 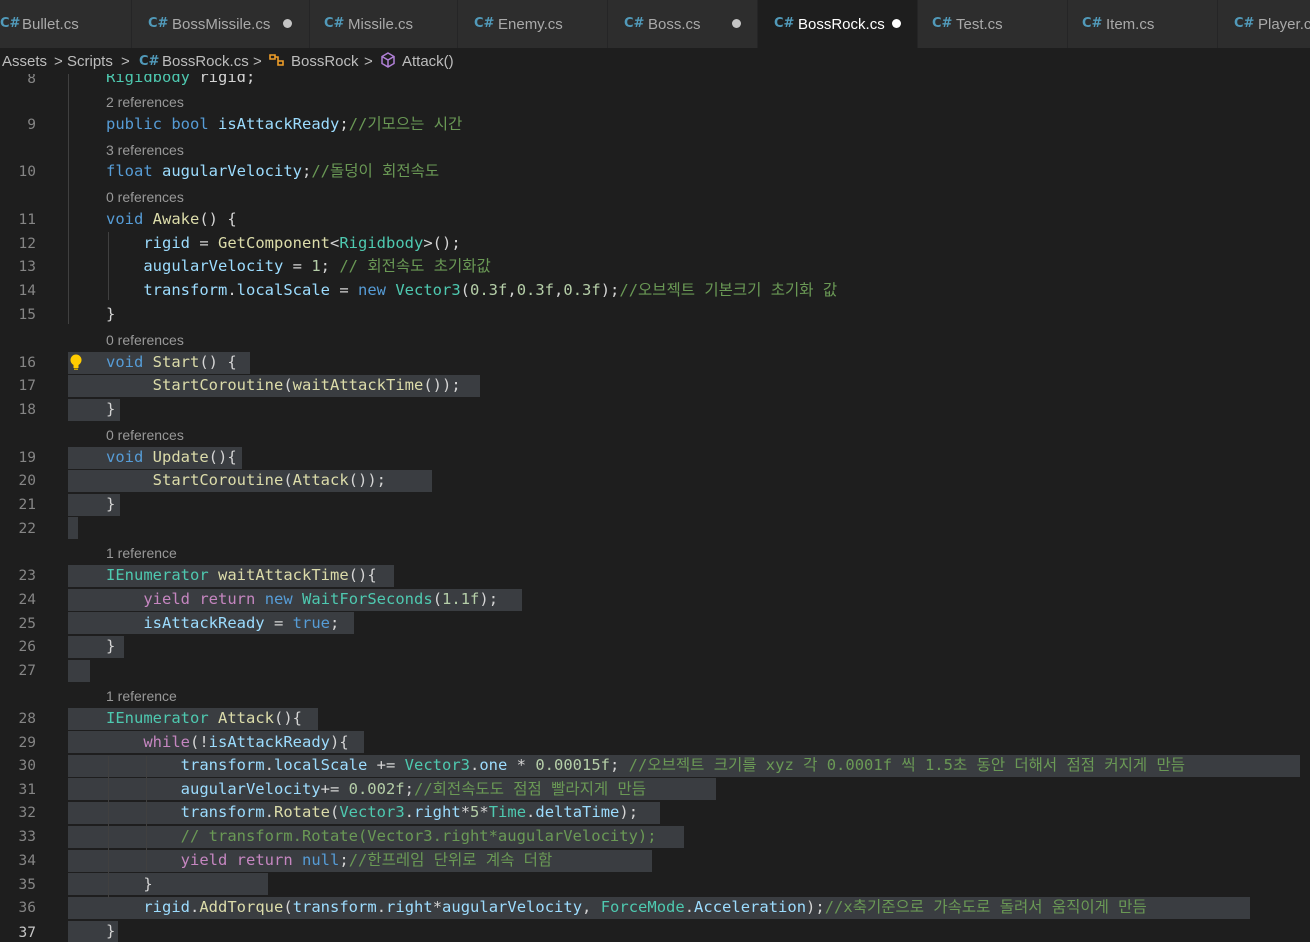 What do you see at coordinates (985, 907) in the screenshot?
I see `code-token: //x축기준으로 가속도로 돌려서 움직이게 만듬` at bounding box center [985, 907].